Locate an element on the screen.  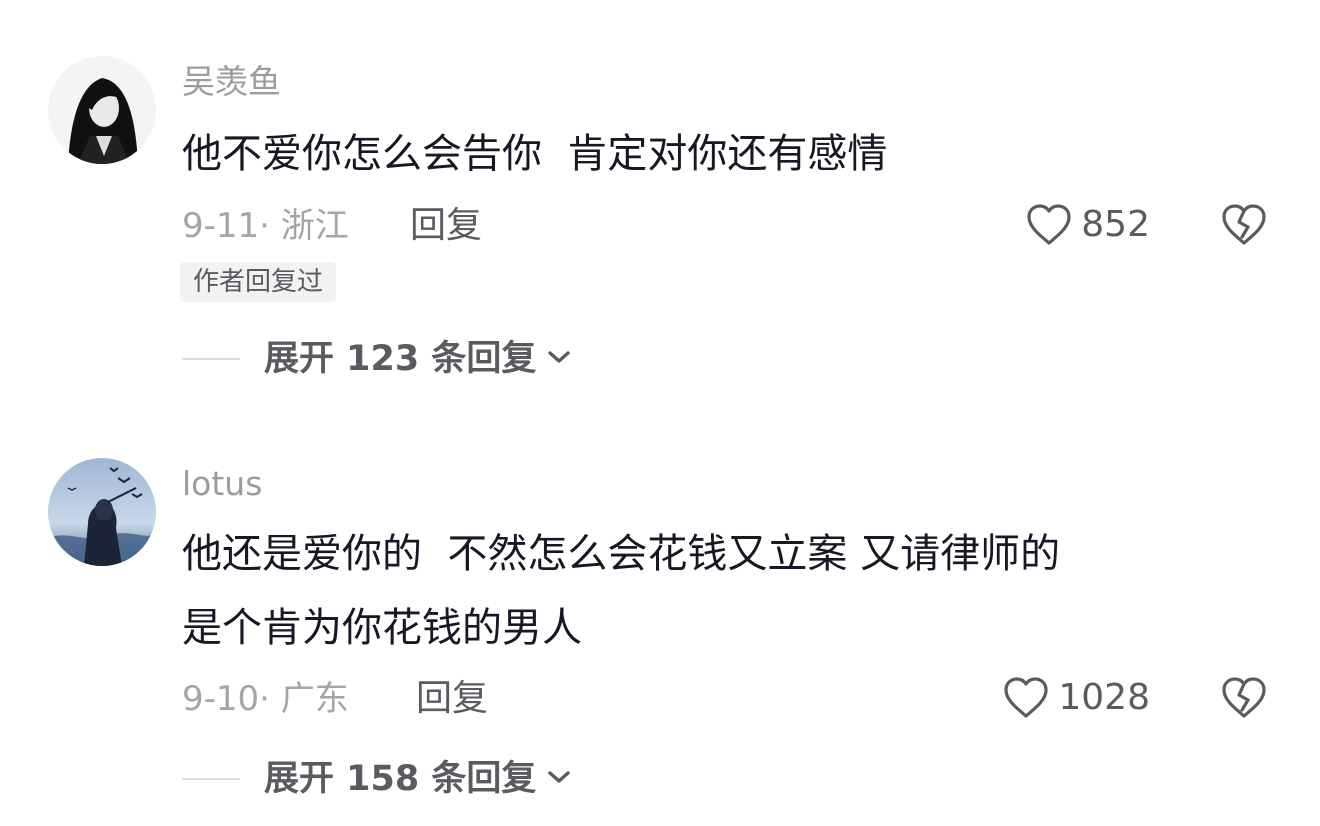
comment-meta: 9-11· 浙江 is located at coordinates (265, 226).